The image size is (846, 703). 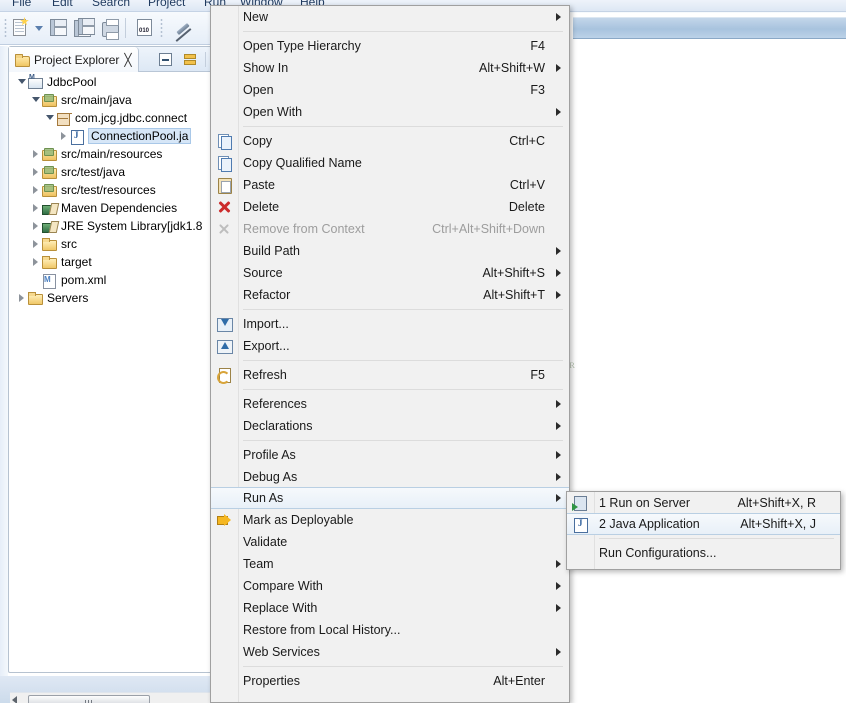 I want to click on tree-item-target: target, so click(x=112, y=262).